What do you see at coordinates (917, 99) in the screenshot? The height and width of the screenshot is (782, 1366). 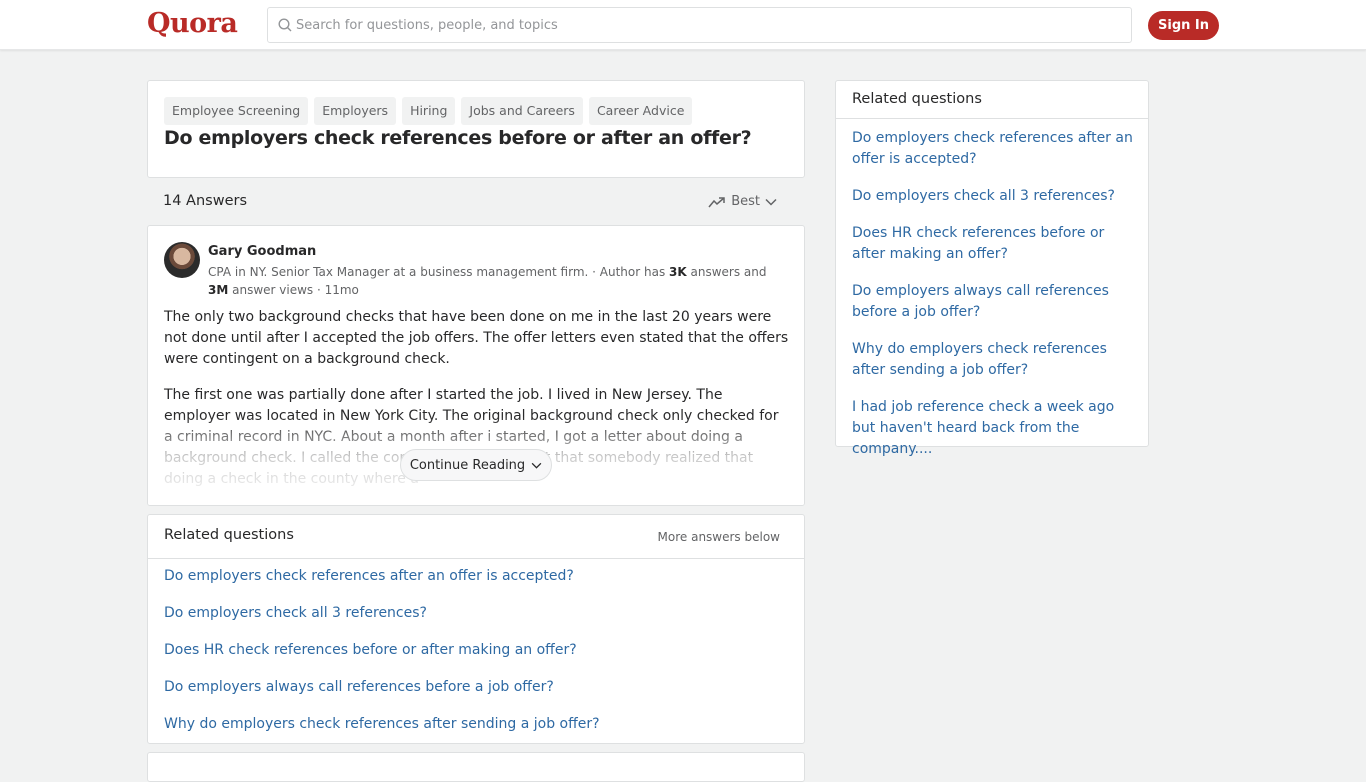 I see `sidebar-title: Related questions` at bounding box center [917, 99].